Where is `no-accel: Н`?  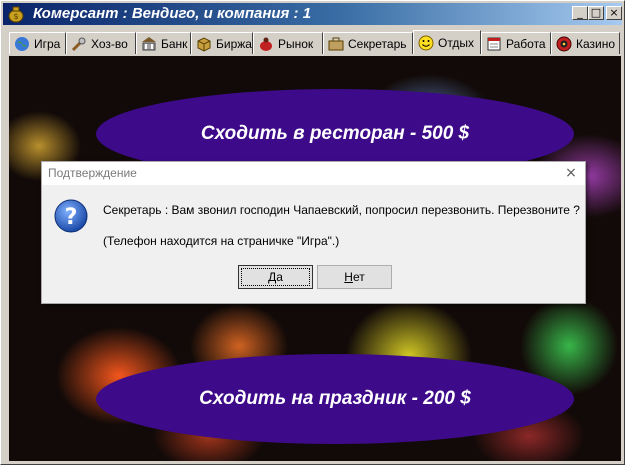 no-accel: Н is located at coordinates (348, 277).